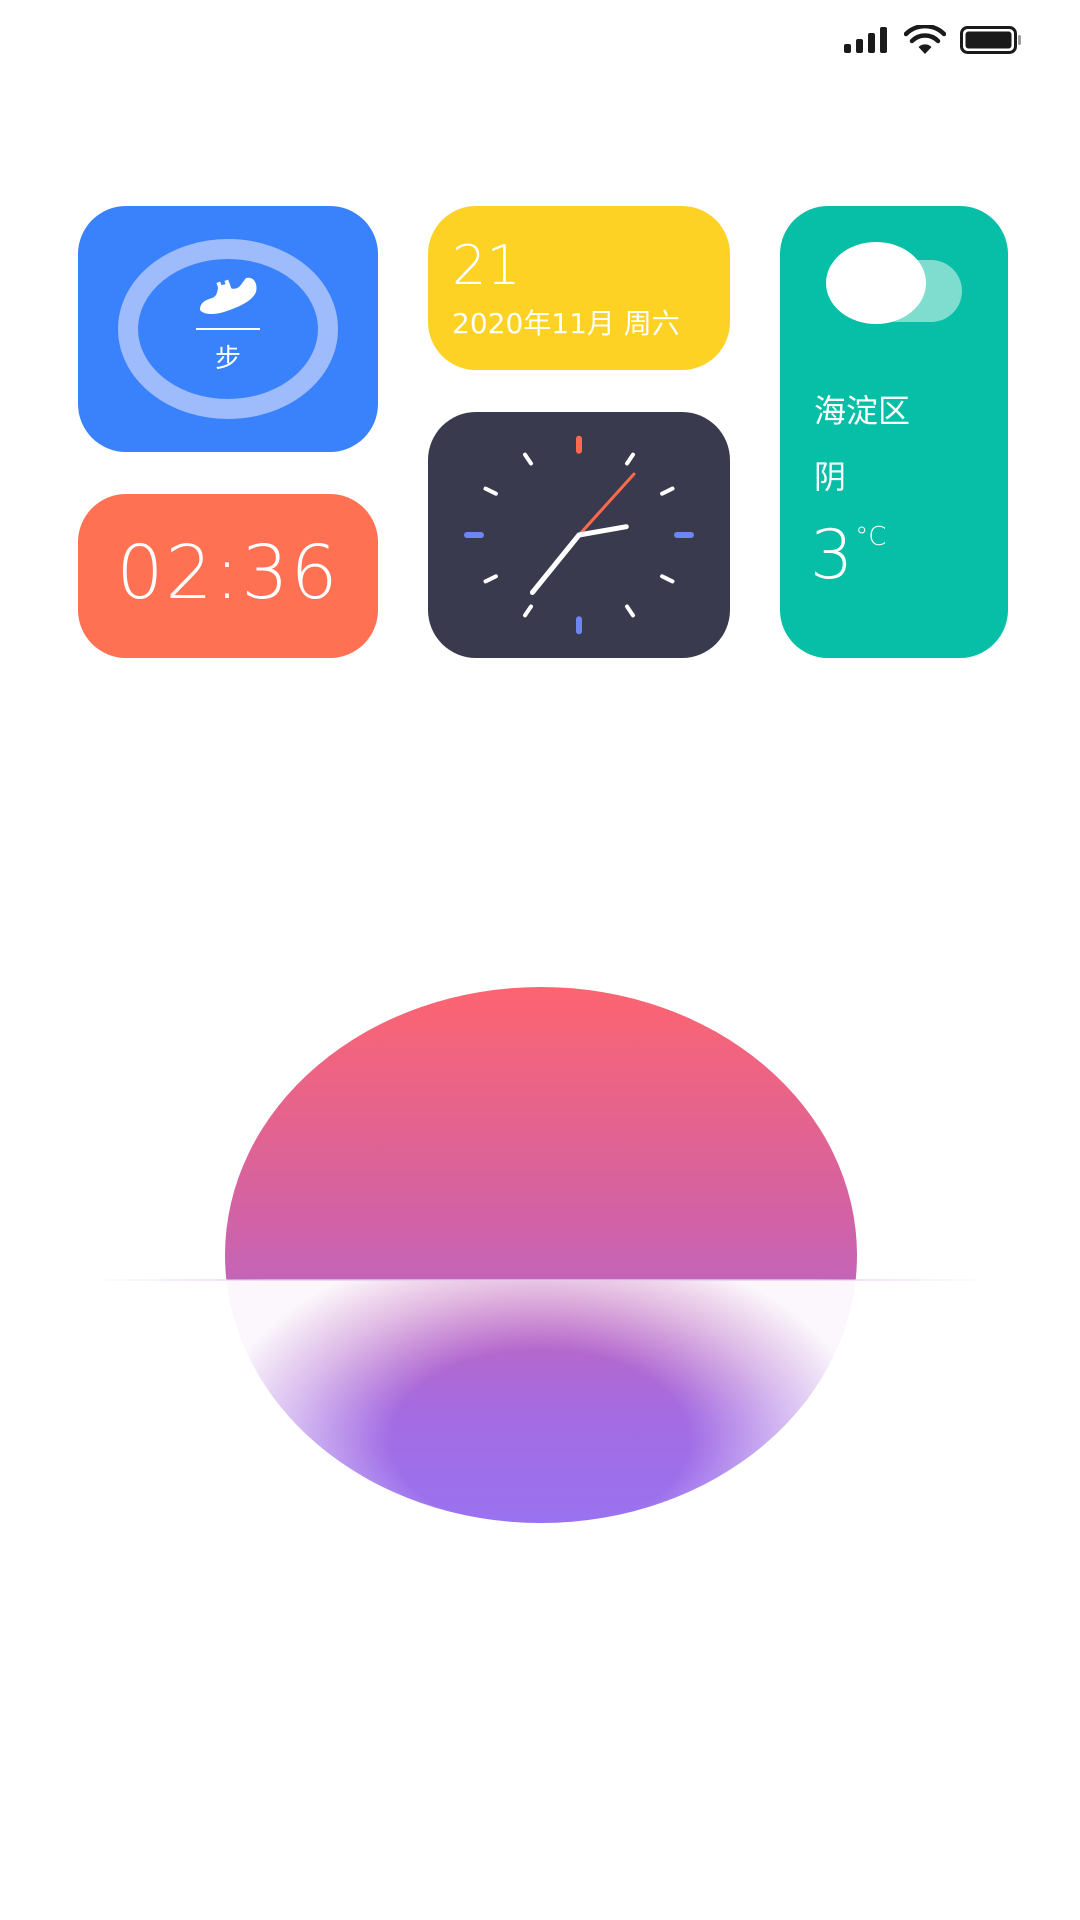 The height and width of the screenshot is (1920, 1080). I want to click on weather-condition: 阴, so click(830, 477).